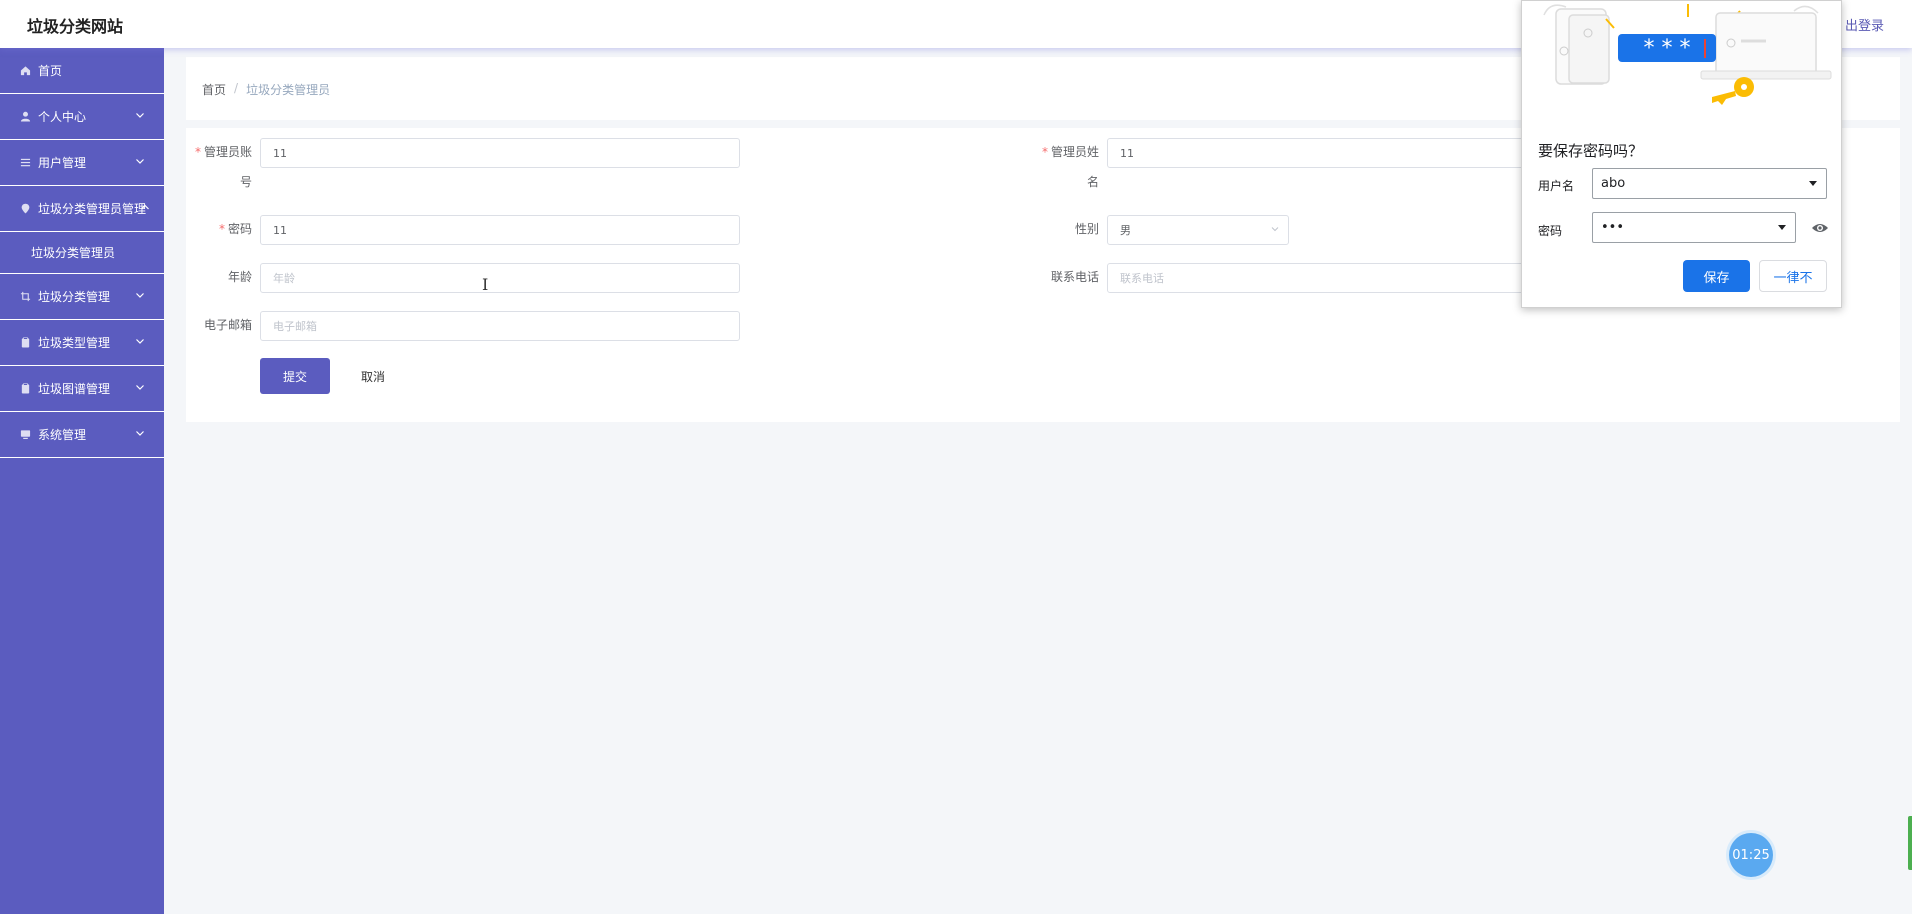 The width and height of the screenshot is (1912, 914). Describe the element at coordinates (245, 182) in the screenshot. I see `account-label-cont: 号` at that location.